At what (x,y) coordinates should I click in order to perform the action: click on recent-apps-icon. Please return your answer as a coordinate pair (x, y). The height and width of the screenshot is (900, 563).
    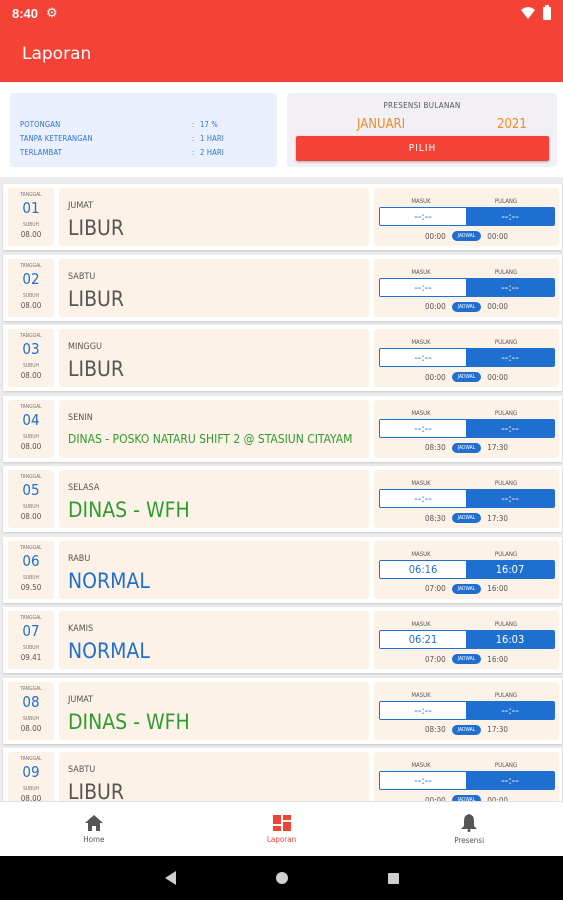
    Looking at the image, I should click on (393, 878).